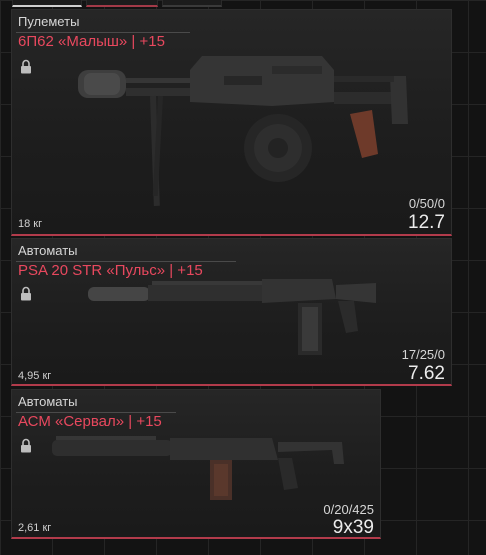 The image size is (486, 555). Describe the element at coordinates (30, 224) in the screenshot. I see `weapon-weight: 18 кг` at that location.